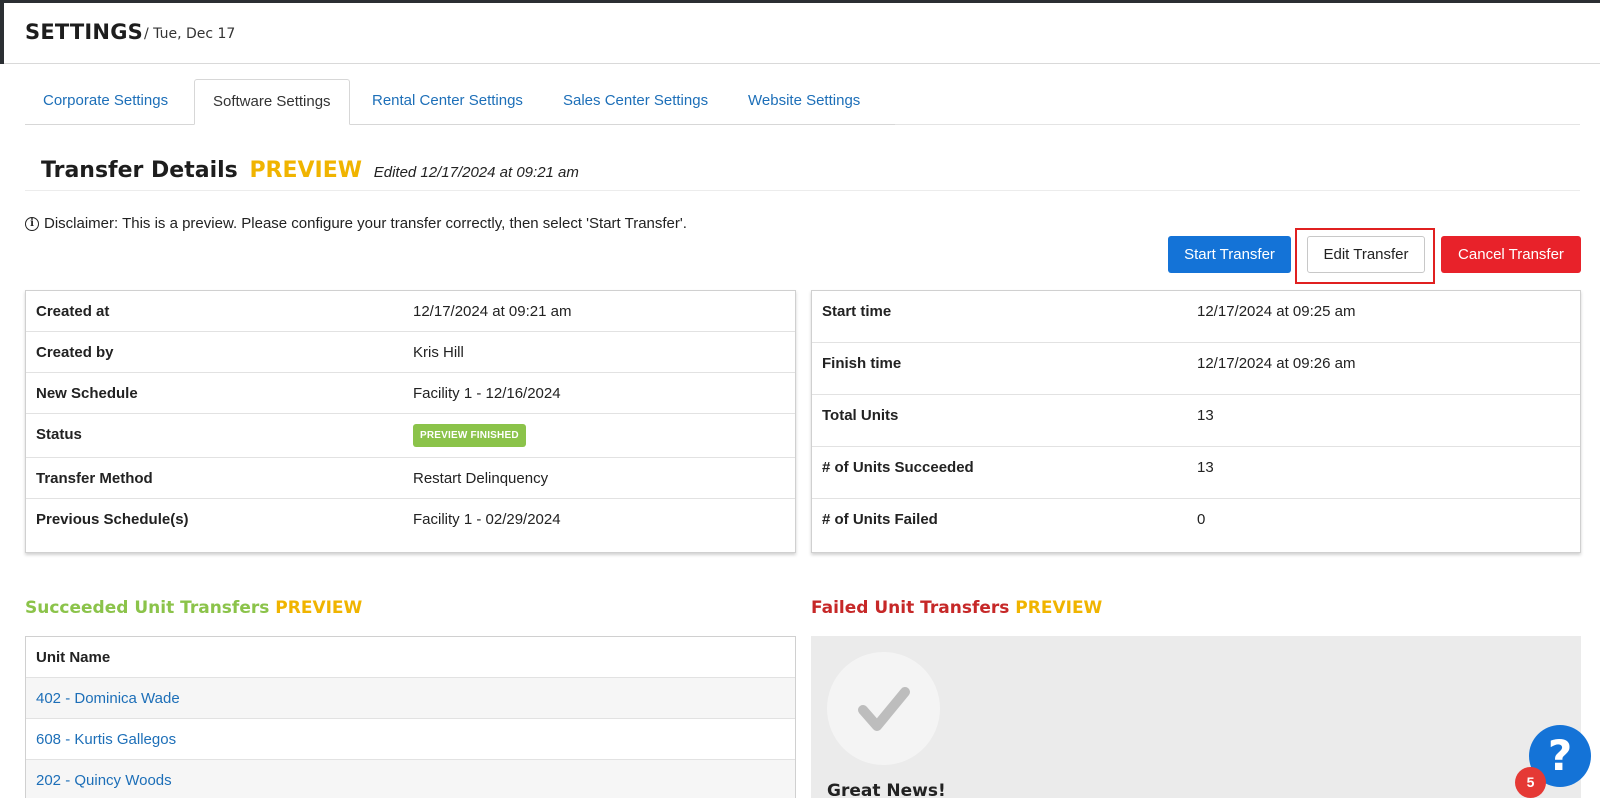 The width and height of the screenshot is (1600, 798). I want to click on detail-row-new-schedule: New Schedule Facility 1 - 12/16/2024, so click(410, 393).